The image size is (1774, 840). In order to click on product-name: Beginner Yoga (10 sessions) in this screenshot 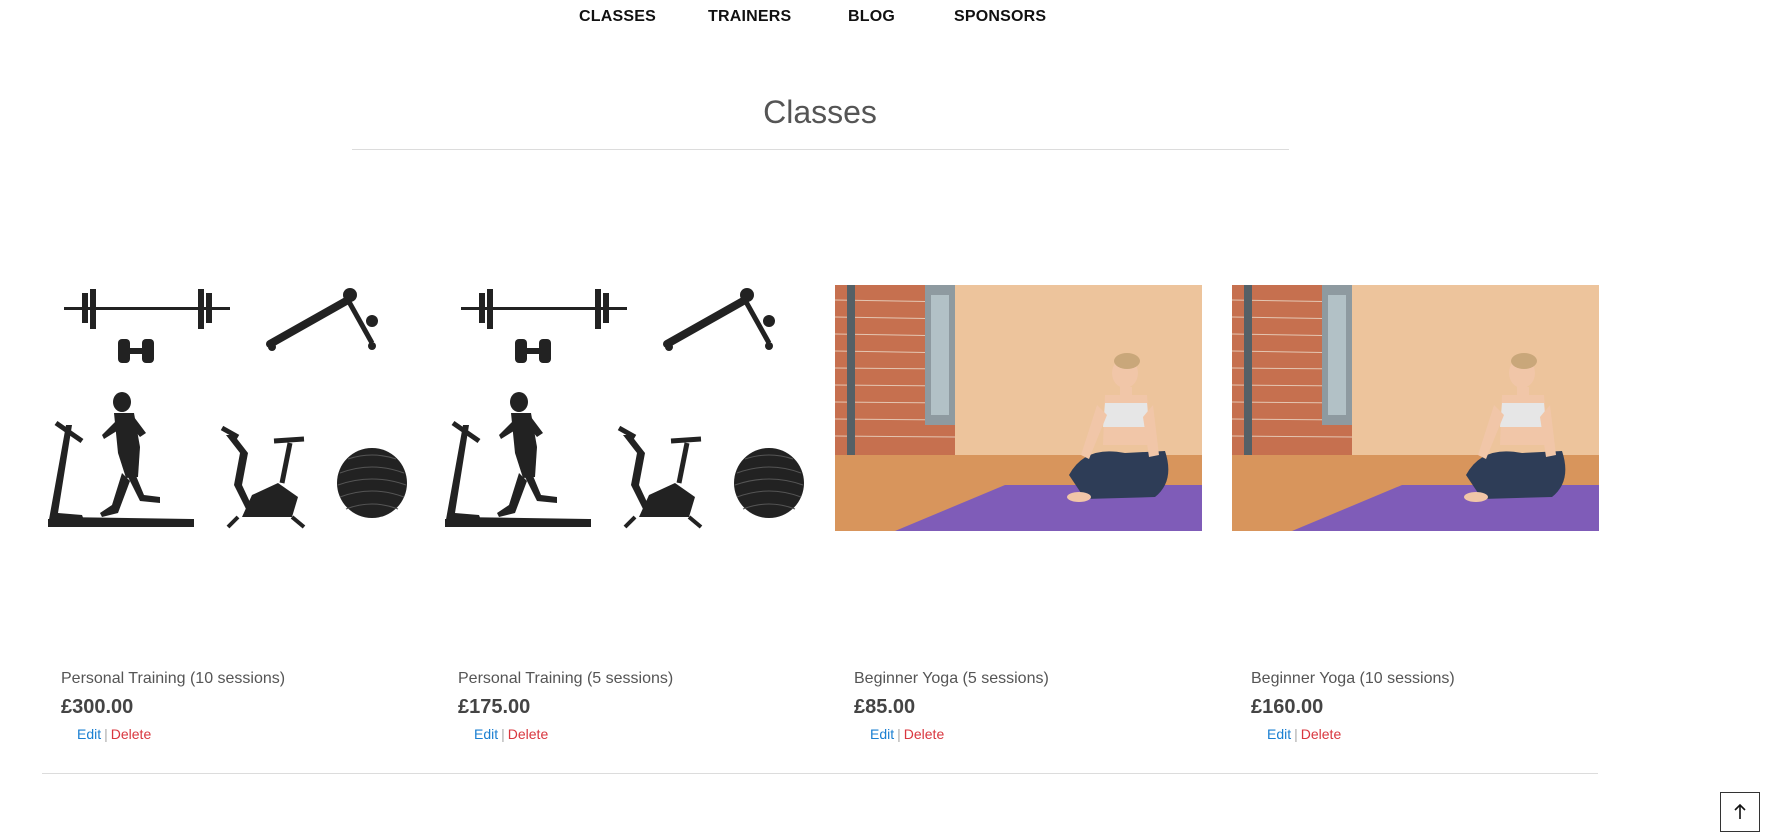, I will do `click(1353, 678)`.